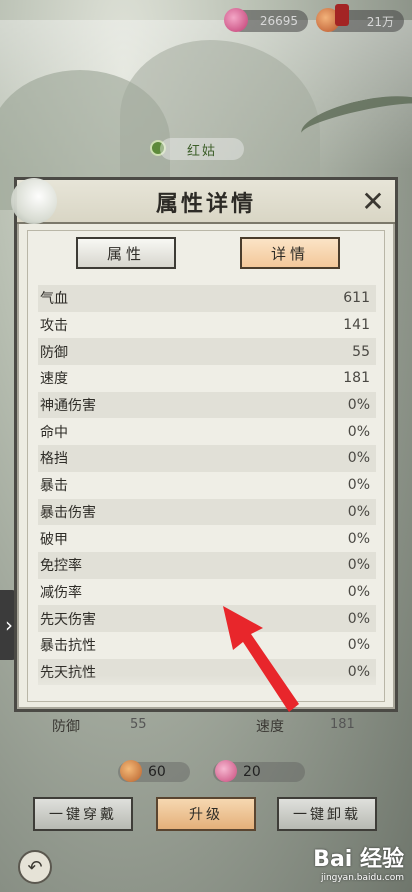 The image size is (412, 892). What do you see at coordinates (207, 378) in the screenshot?
I see `stat-row: 速度 181` at bounding box center [207, 378].